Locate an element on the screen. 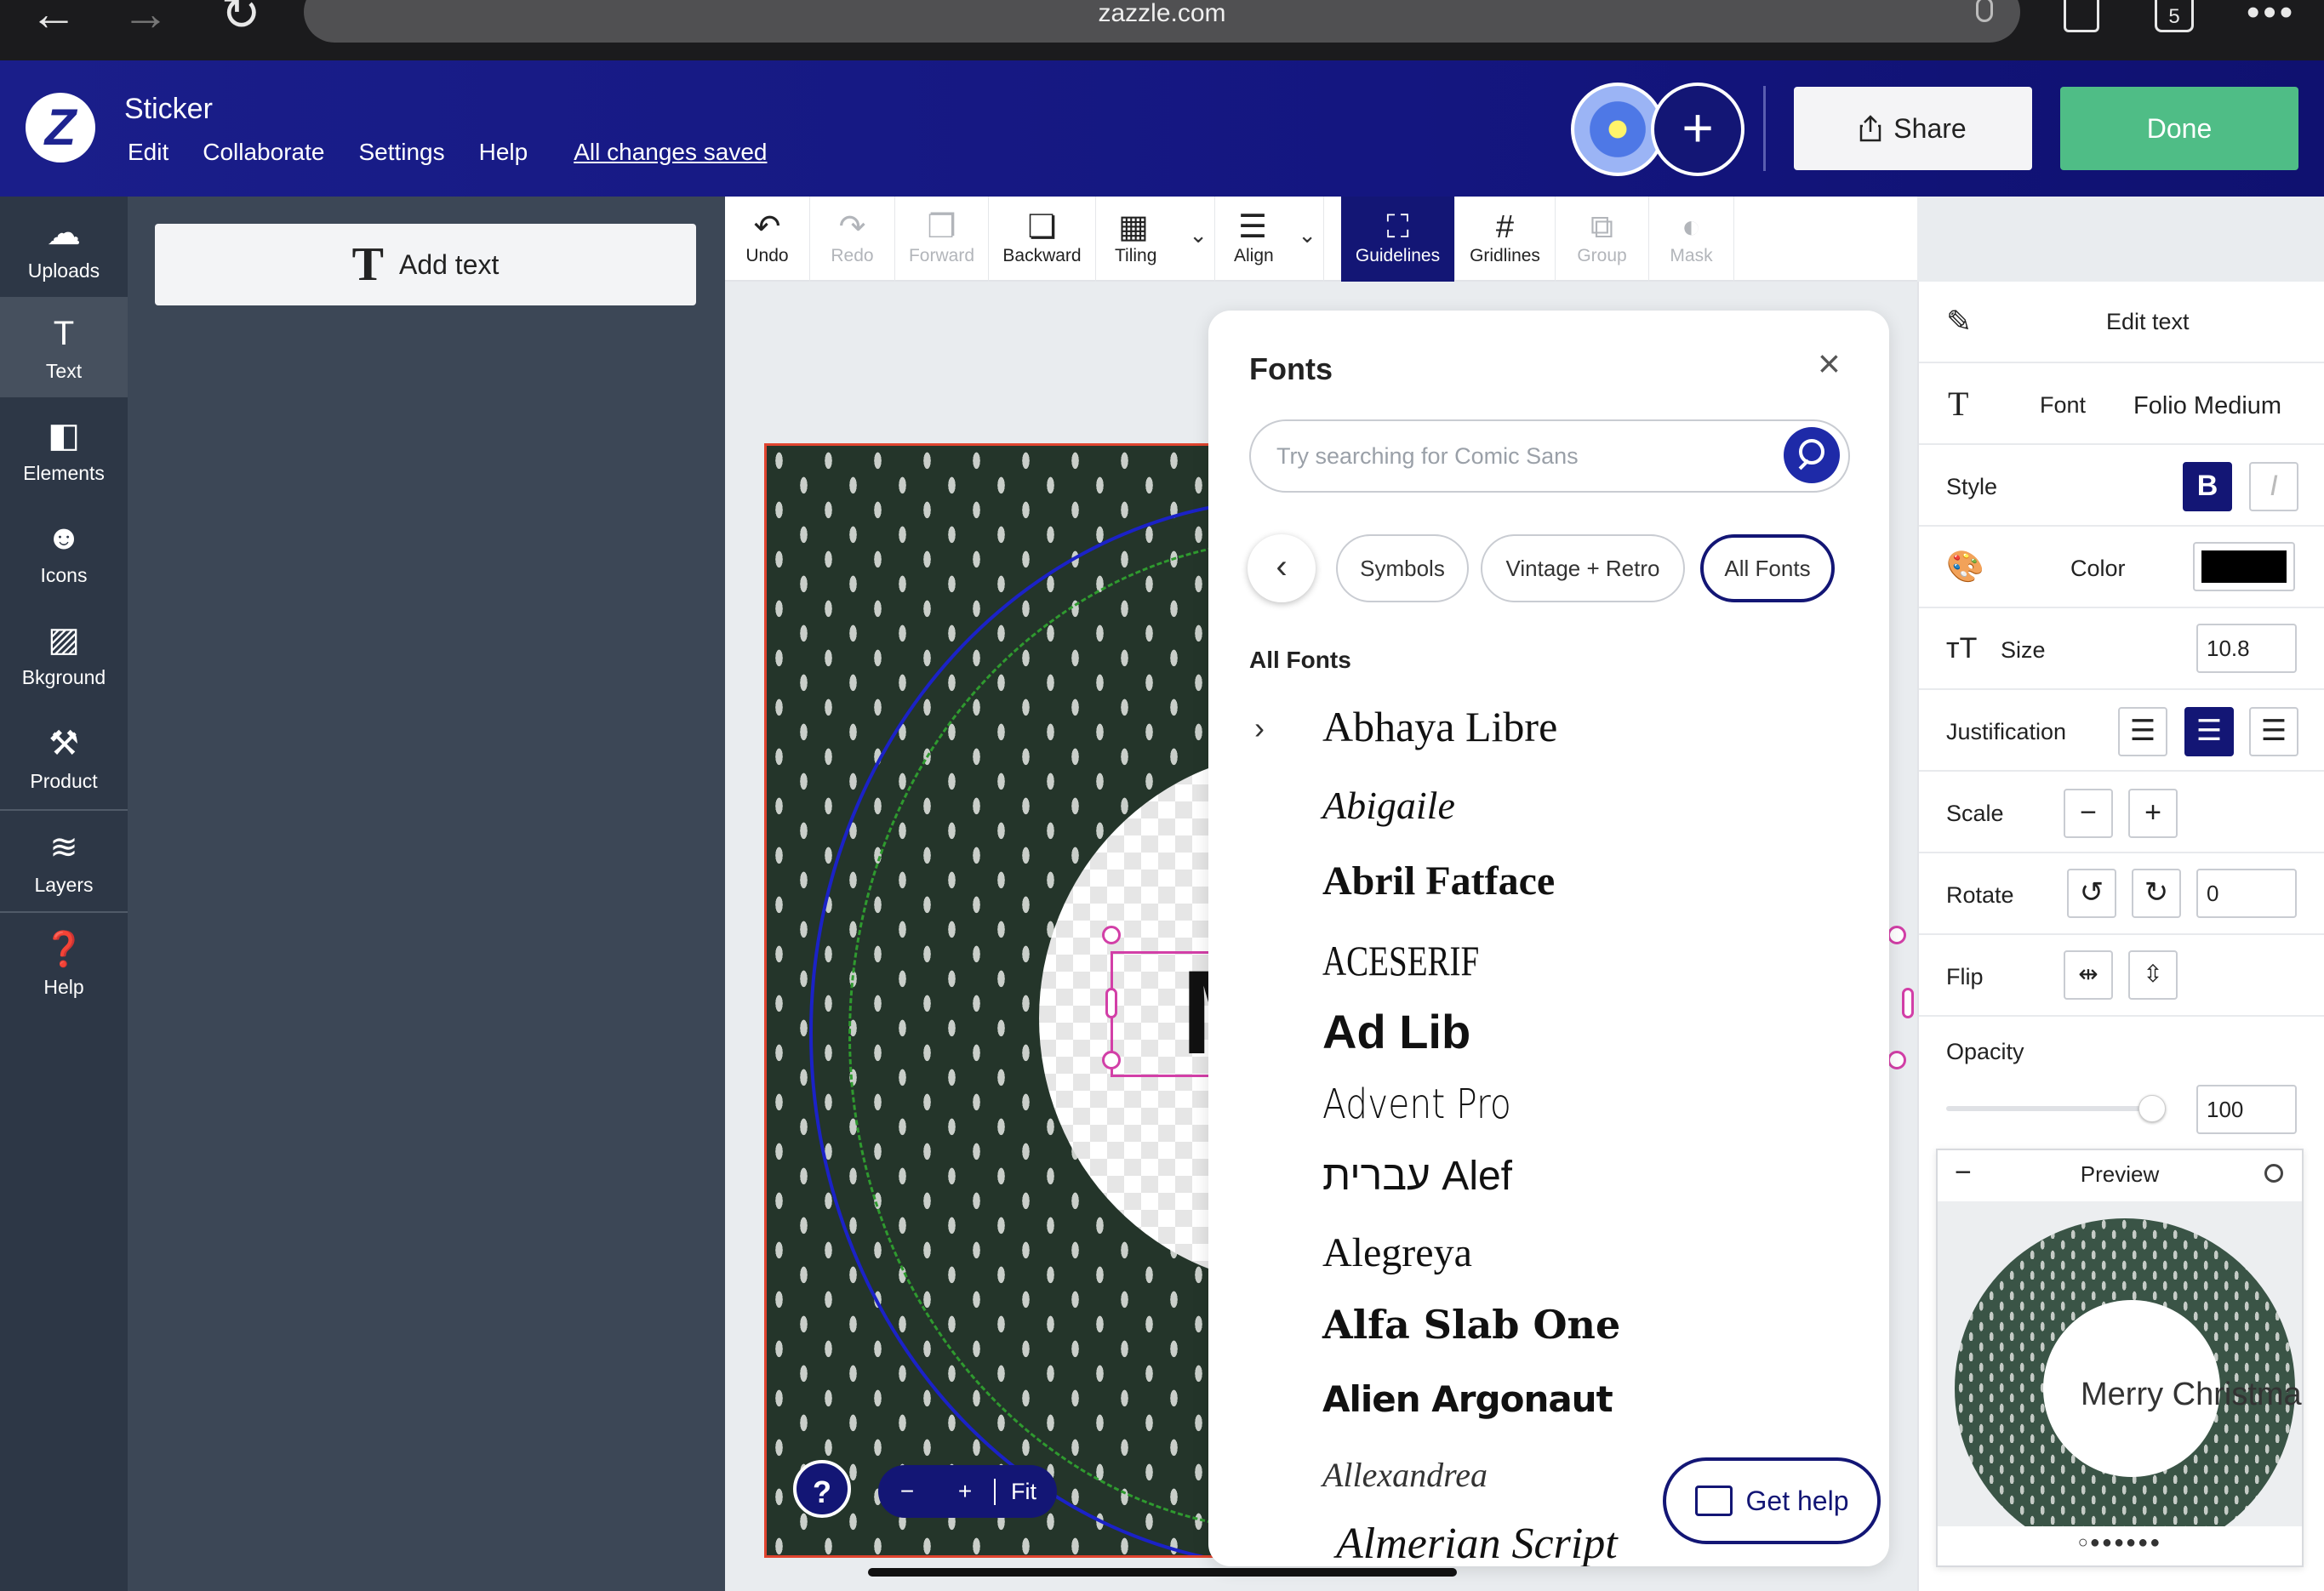 The width and height of the screenshot is (2324, 1591). collapse-preview-button: − is located at coordinates (1964, 1172).